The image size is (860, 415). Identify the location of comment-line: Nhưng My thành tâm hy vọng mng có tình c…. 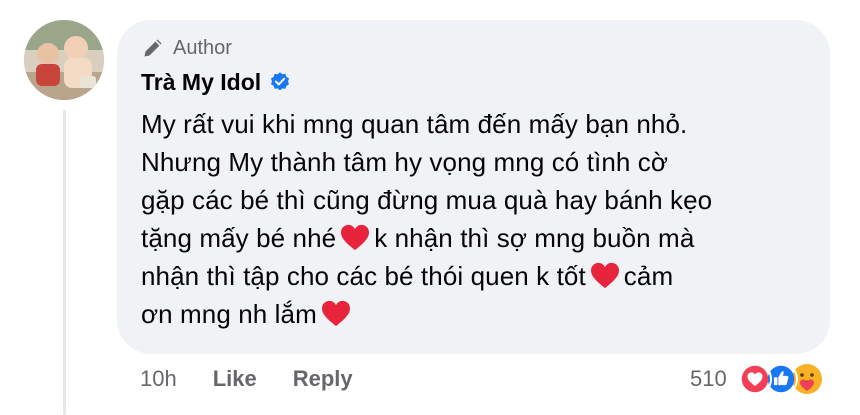
(405, 162).